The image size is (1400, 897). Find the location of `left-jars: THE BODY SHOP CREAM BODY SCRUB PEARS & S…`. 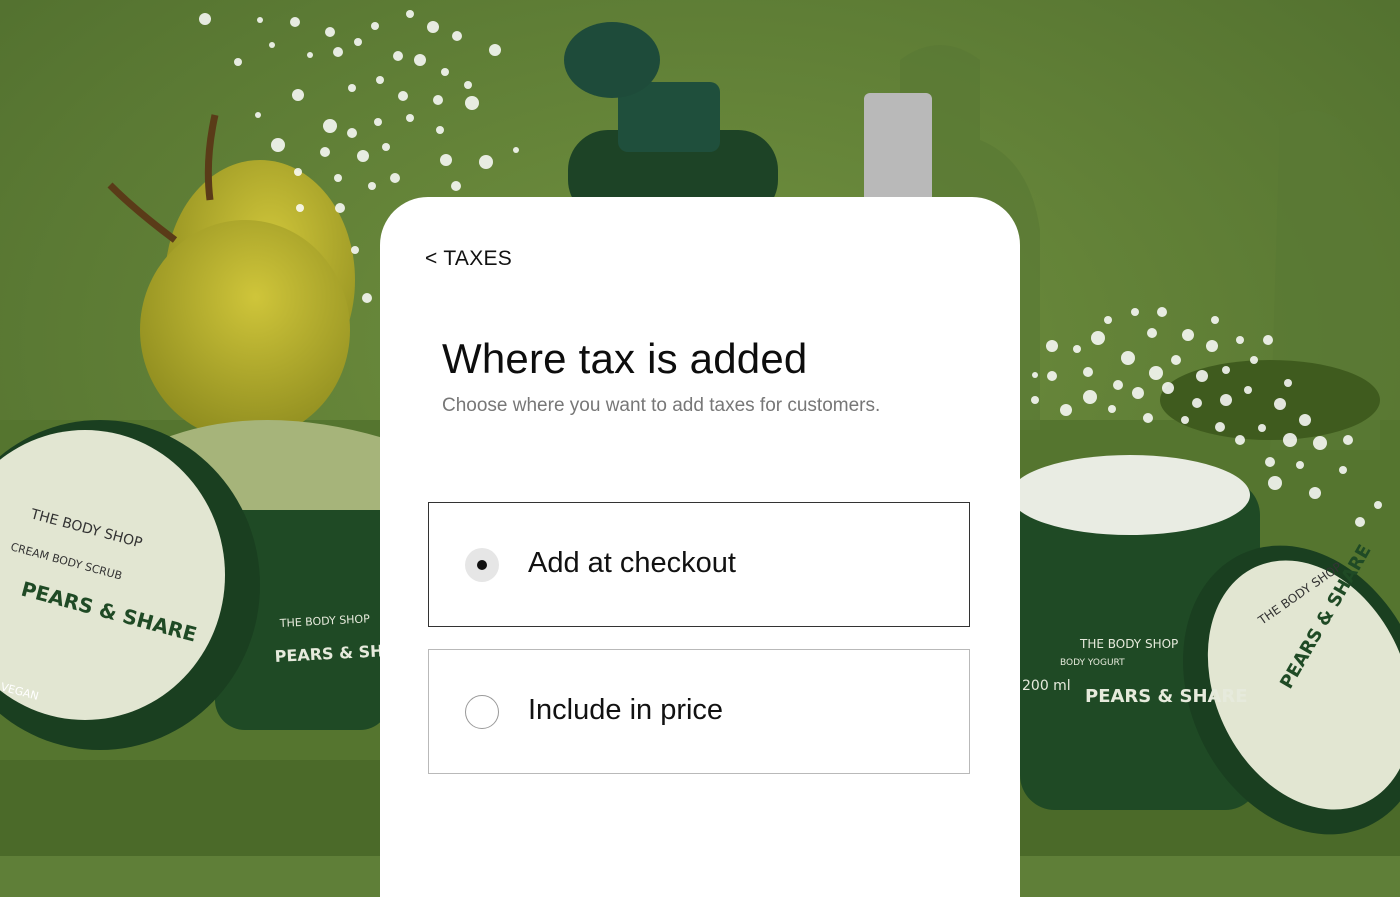

left-jars: THE BODY SHOP CREAM BODY SCRUB PEARS & S… is located at coordinates (210, 585).